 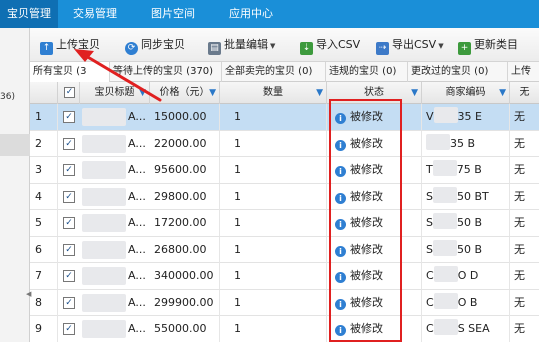 What do you see at coordinates (284, 276) in the screenshot?
I see `table-row: 7 ✓ A... 340000.00 1 i 被修改 CO D 无` at bounding box center [284, 276].